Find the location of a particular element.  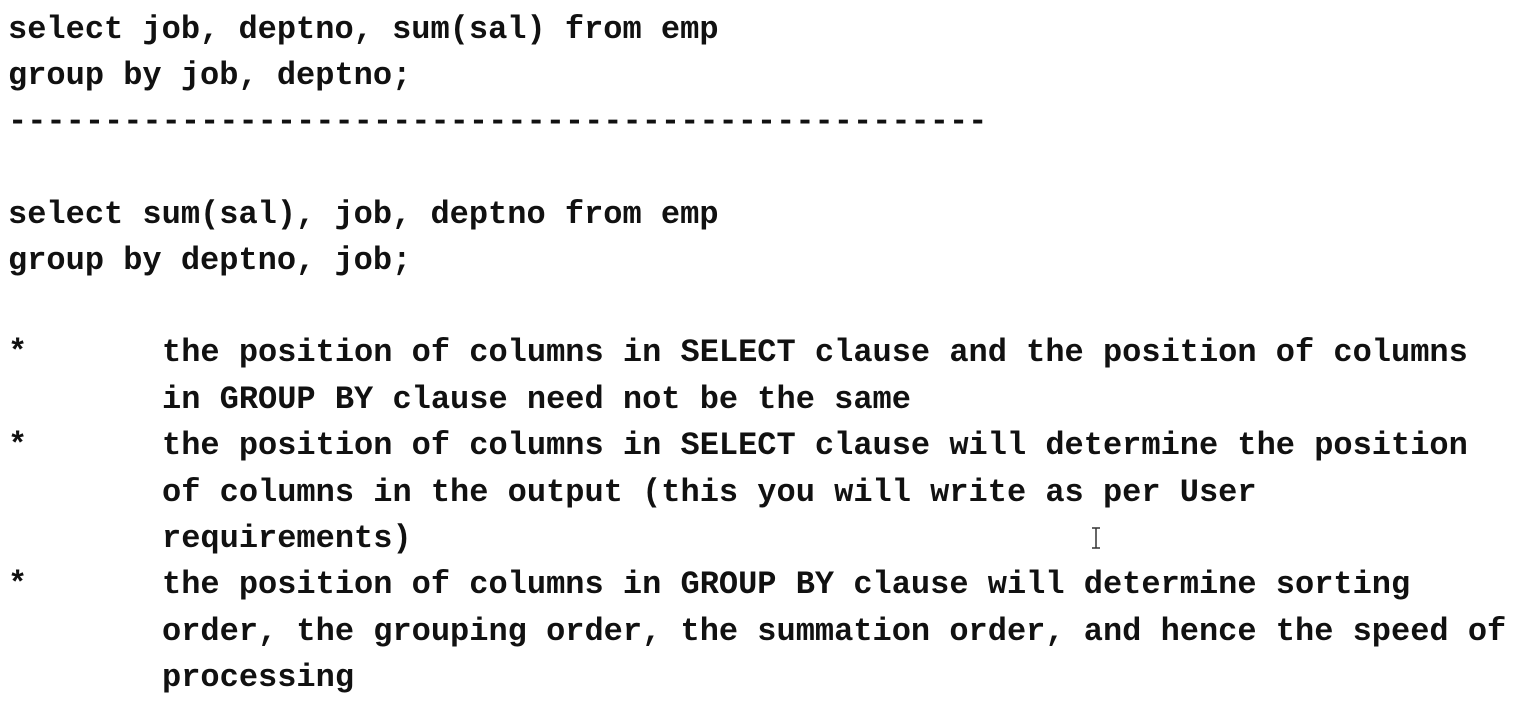

text-cursor-icon is located at coordinates (1096, 538).